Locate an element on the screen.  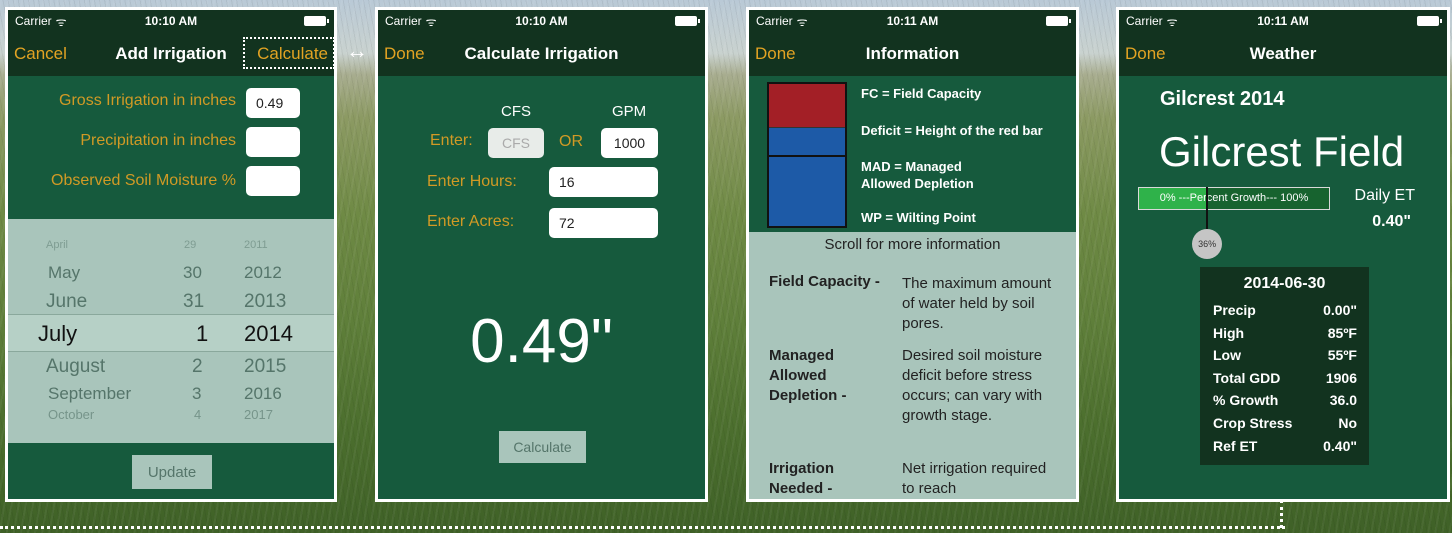
update-bar: Update is located at coordinates (171, 471).